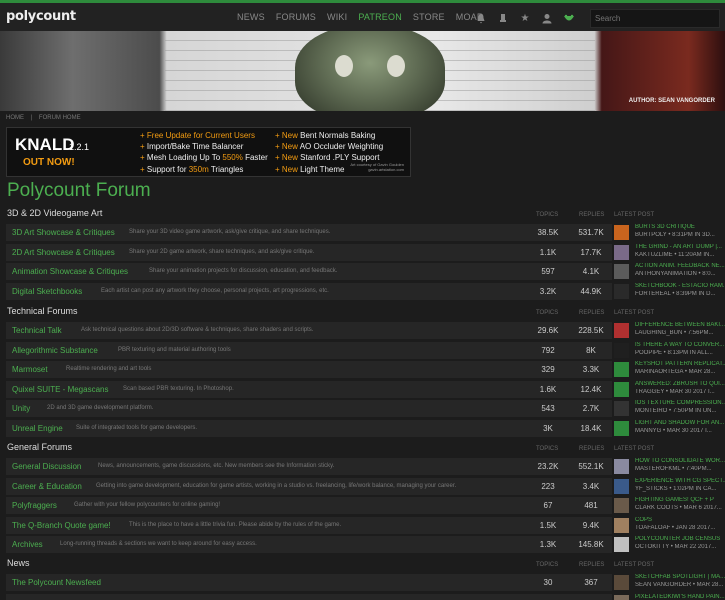  Describe the element at coordinates (47, 291) in the screenshot. I see `forum-name-link: Digital Sketchbooks` at that location.